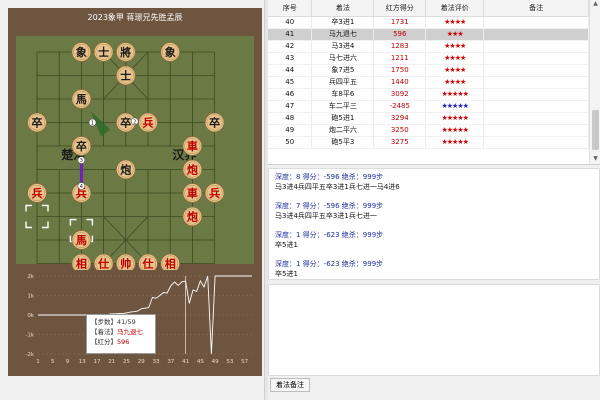 The image size is (600, 400). I want to click on table-row: 47 车二平三 -2485 ★★★★★, so click(428, 106).